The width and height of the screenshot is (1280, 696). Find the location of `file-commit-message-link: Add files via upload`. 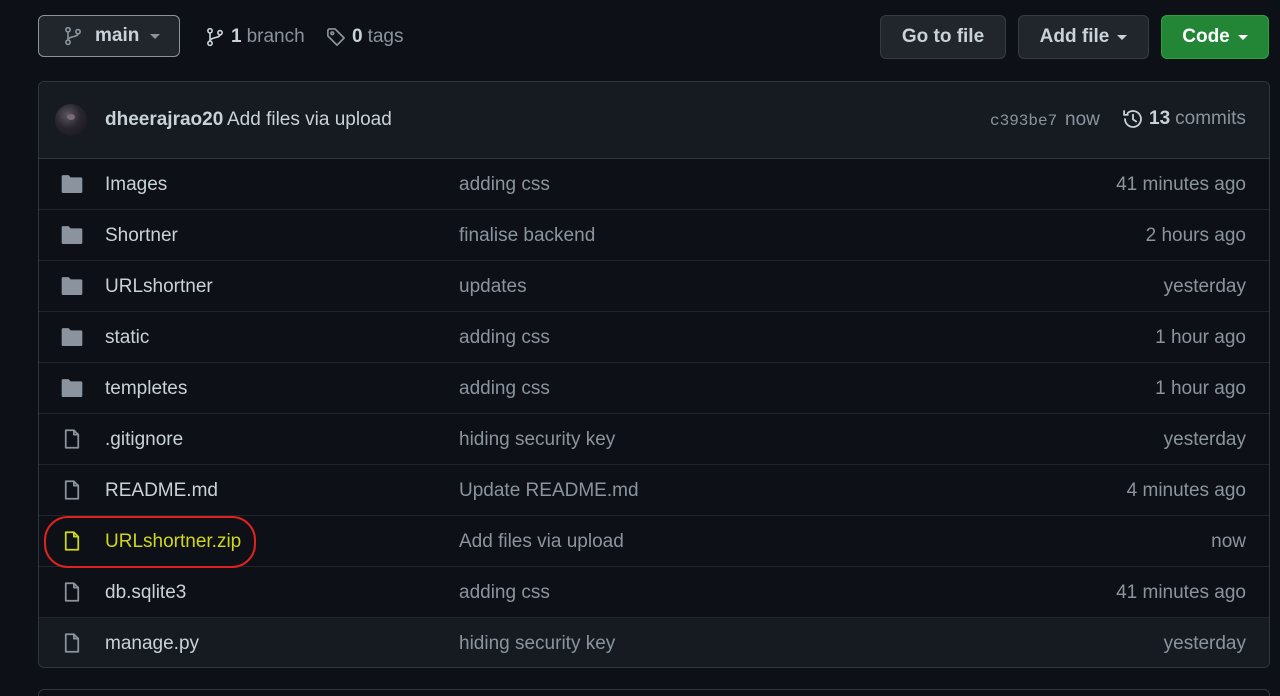

file-commit-message-link: Add files via upload is located at coordinates (541, 542).